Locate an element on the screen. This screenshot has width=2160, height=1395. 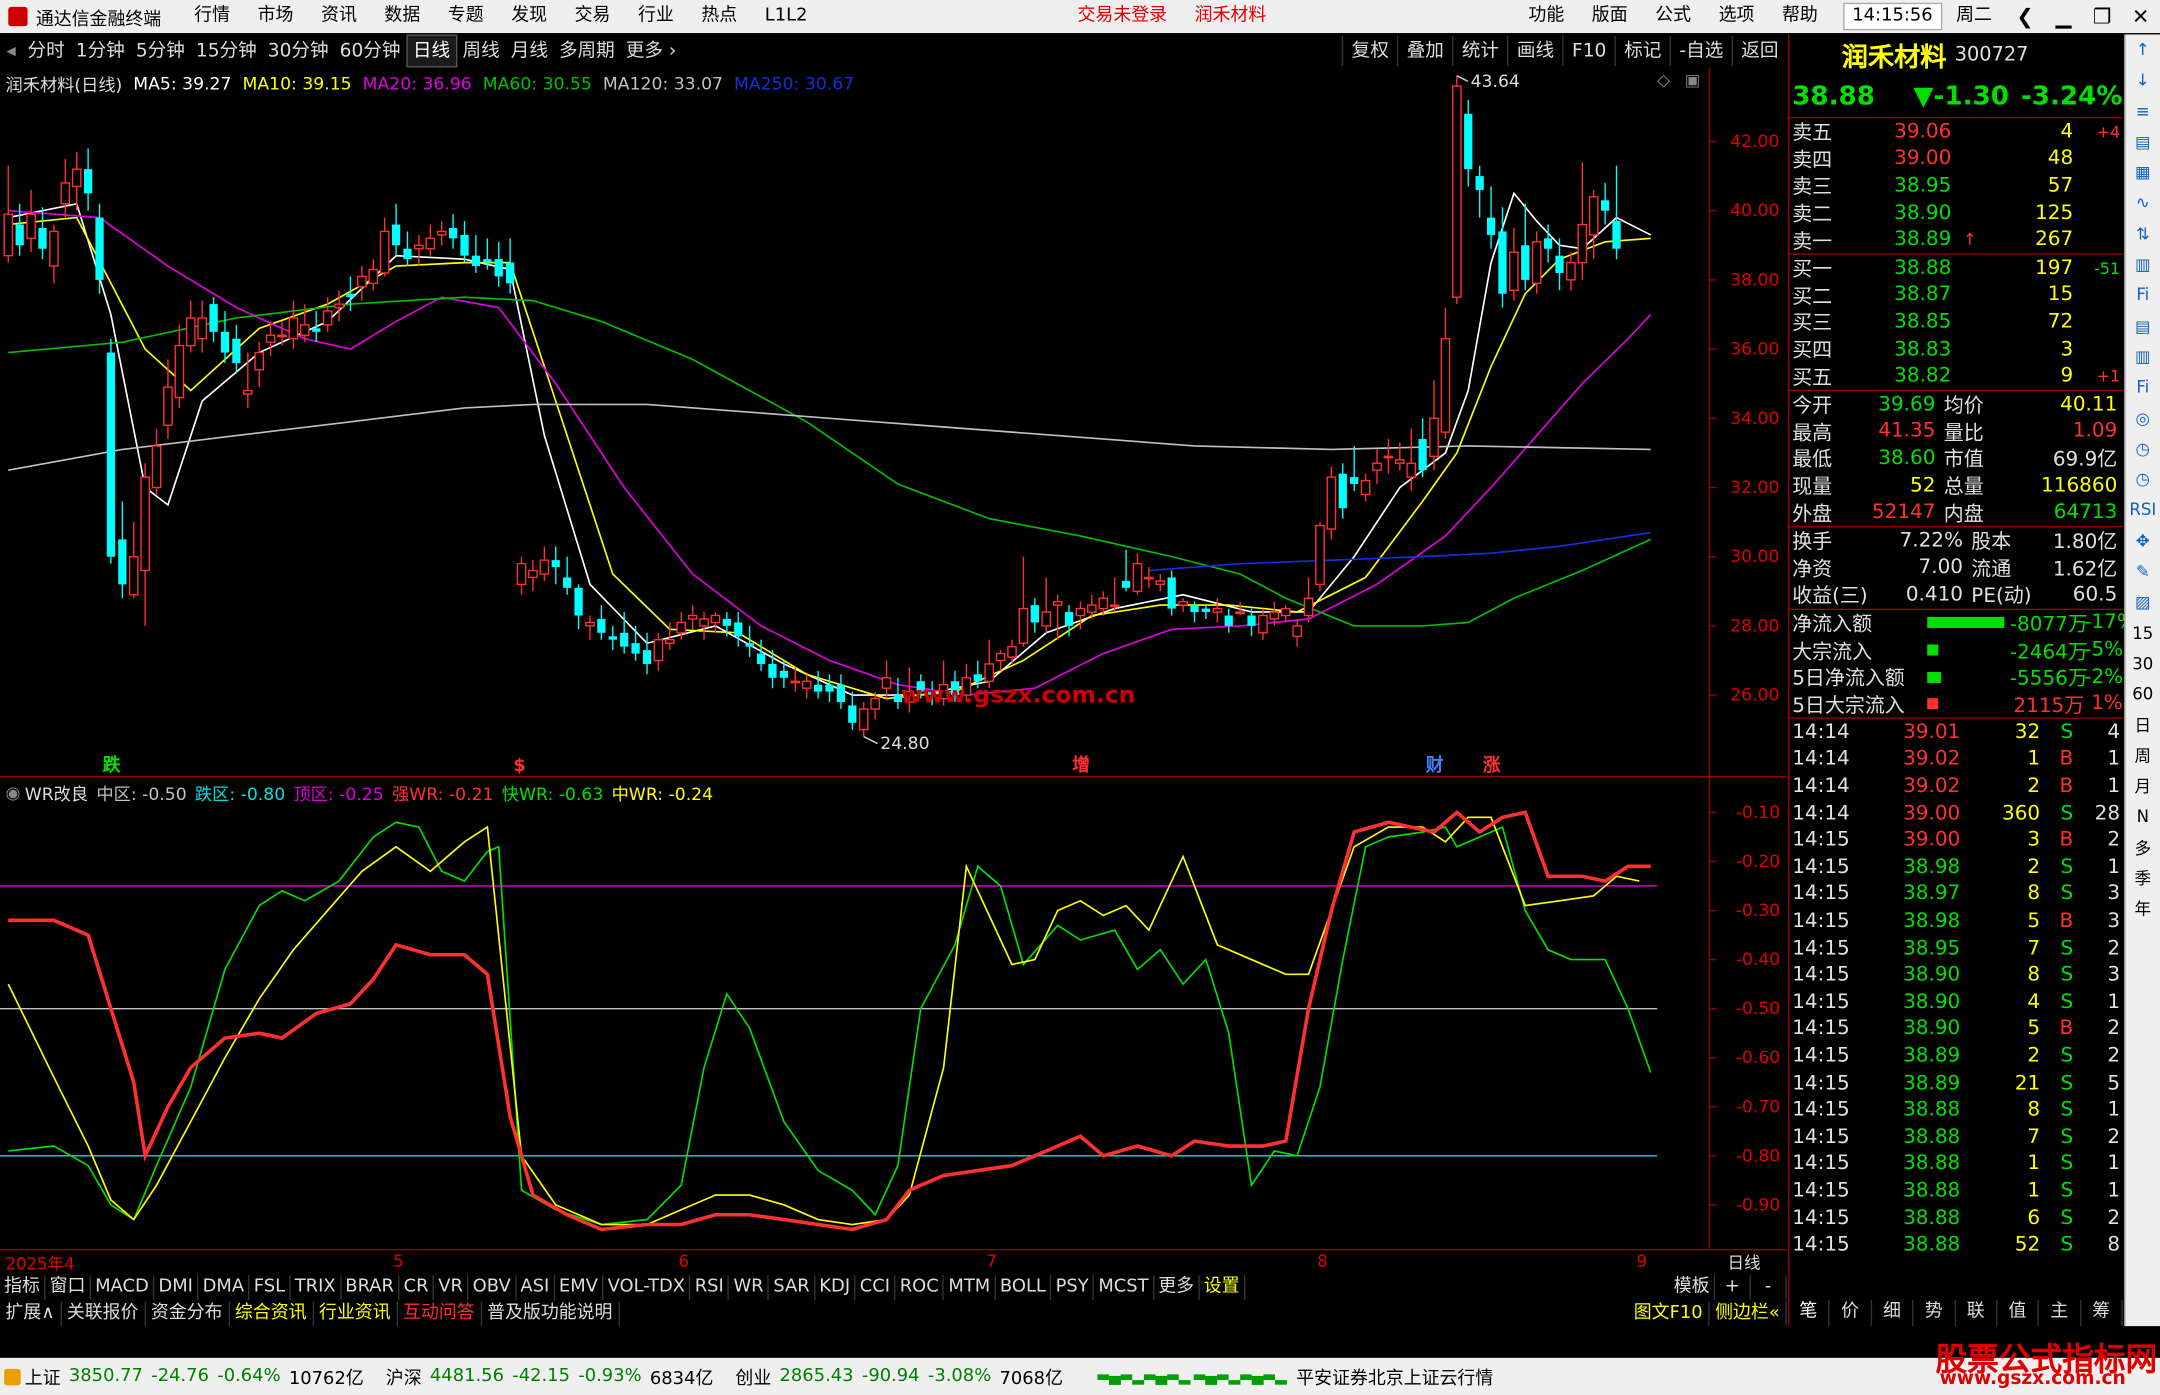
indicator-tab: ROC is located at coordinates (920, 1287).